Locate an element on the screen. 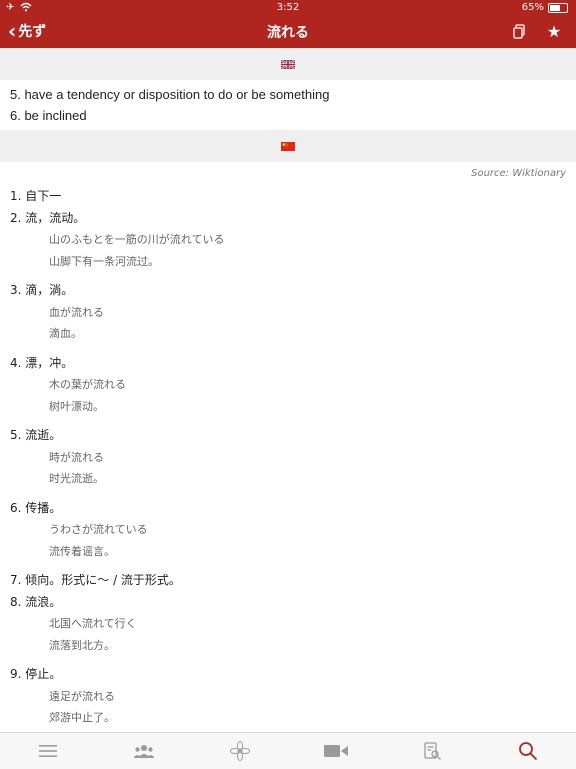  tab-bar is located at coordinates (288, 750).